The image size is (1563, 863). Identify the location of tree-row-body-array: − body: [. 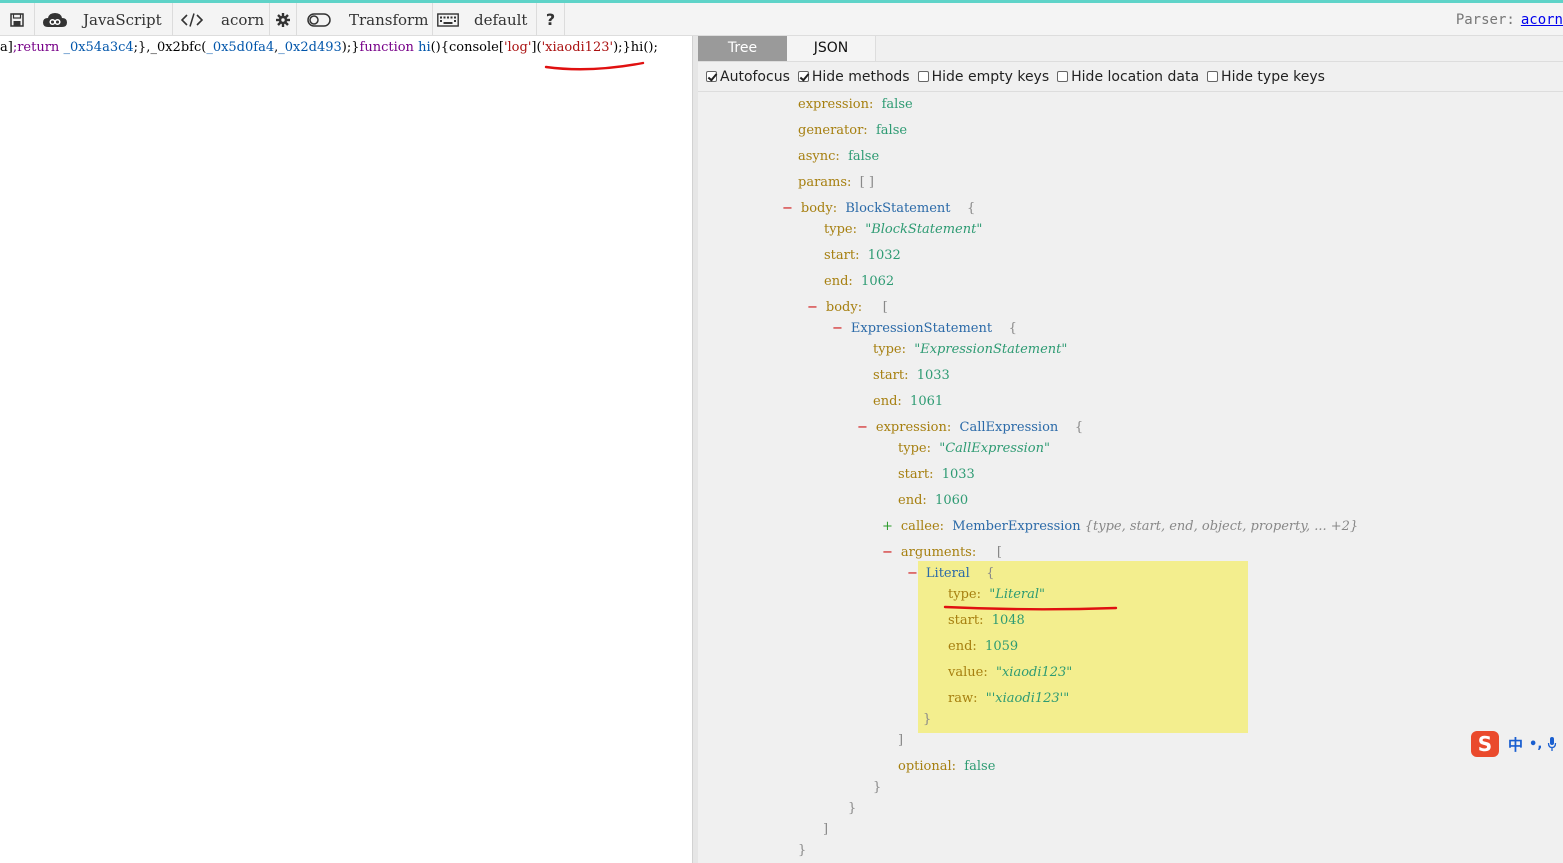
(847, 308).